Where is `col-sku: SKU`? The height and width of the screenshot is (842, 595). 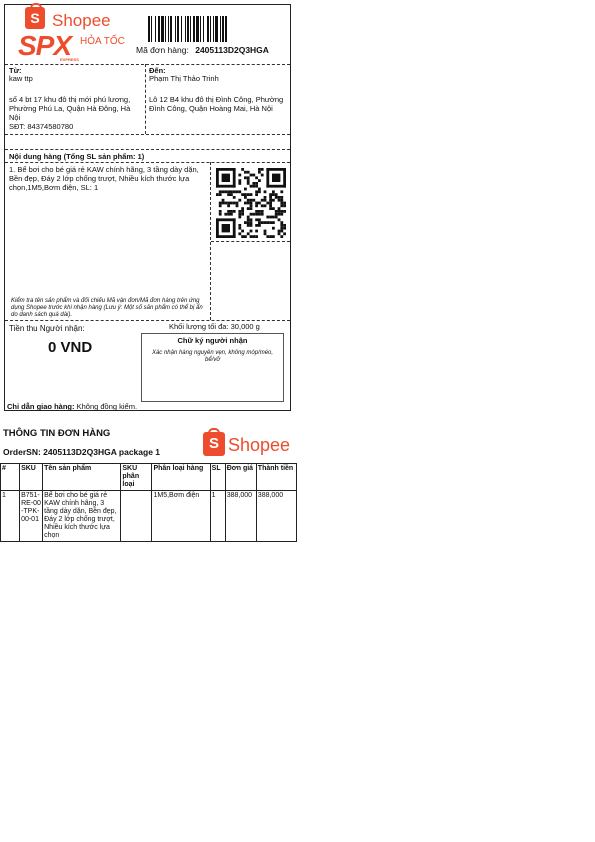 col-sku: SKU is located at coordinates (31, 477).